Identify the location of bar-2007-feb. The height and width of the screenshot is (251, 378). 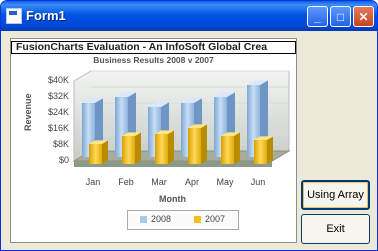
(131, 148).